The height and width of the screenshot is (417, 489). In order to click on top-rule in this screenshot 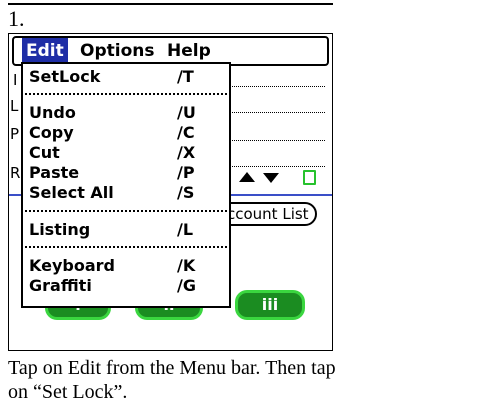, I will do `click(170, 4)`.